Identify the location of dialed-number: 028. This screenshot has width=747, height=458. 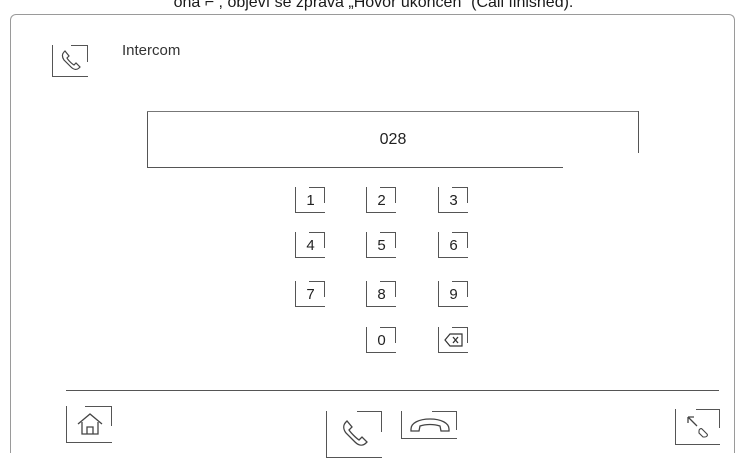
(393, 139).